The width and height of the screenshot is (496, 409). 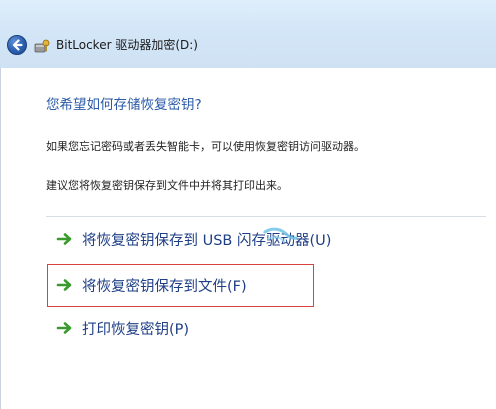 What do you see at coordinates (205, 146) in the screenshot?
I see `description-text: 如果您忘记密码或者丢失智能卡，可以使用恢复密钥访问驱动器。` at bounding box center [205, 146].